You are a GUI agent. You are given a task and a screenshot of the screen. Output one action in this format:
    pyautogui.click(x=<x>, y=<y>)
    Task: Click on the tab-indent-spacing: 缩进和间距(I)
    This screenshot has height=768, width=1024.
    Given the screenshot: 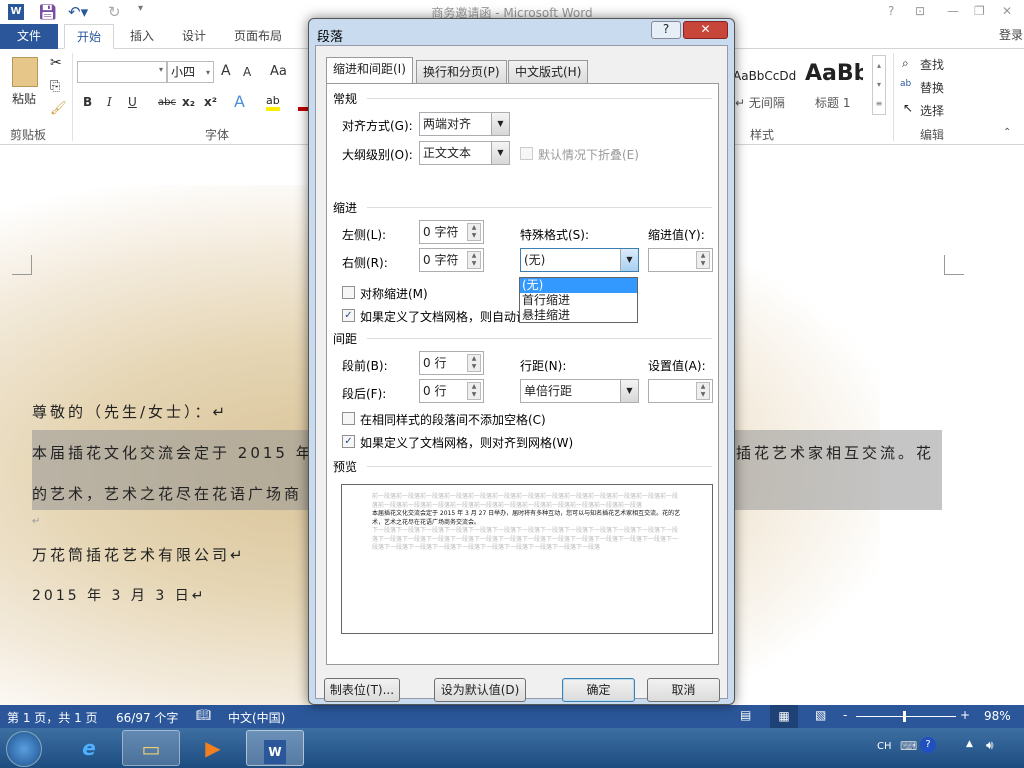 What is the action you would take?
    pyautogui.click(x=369, y=70)
    